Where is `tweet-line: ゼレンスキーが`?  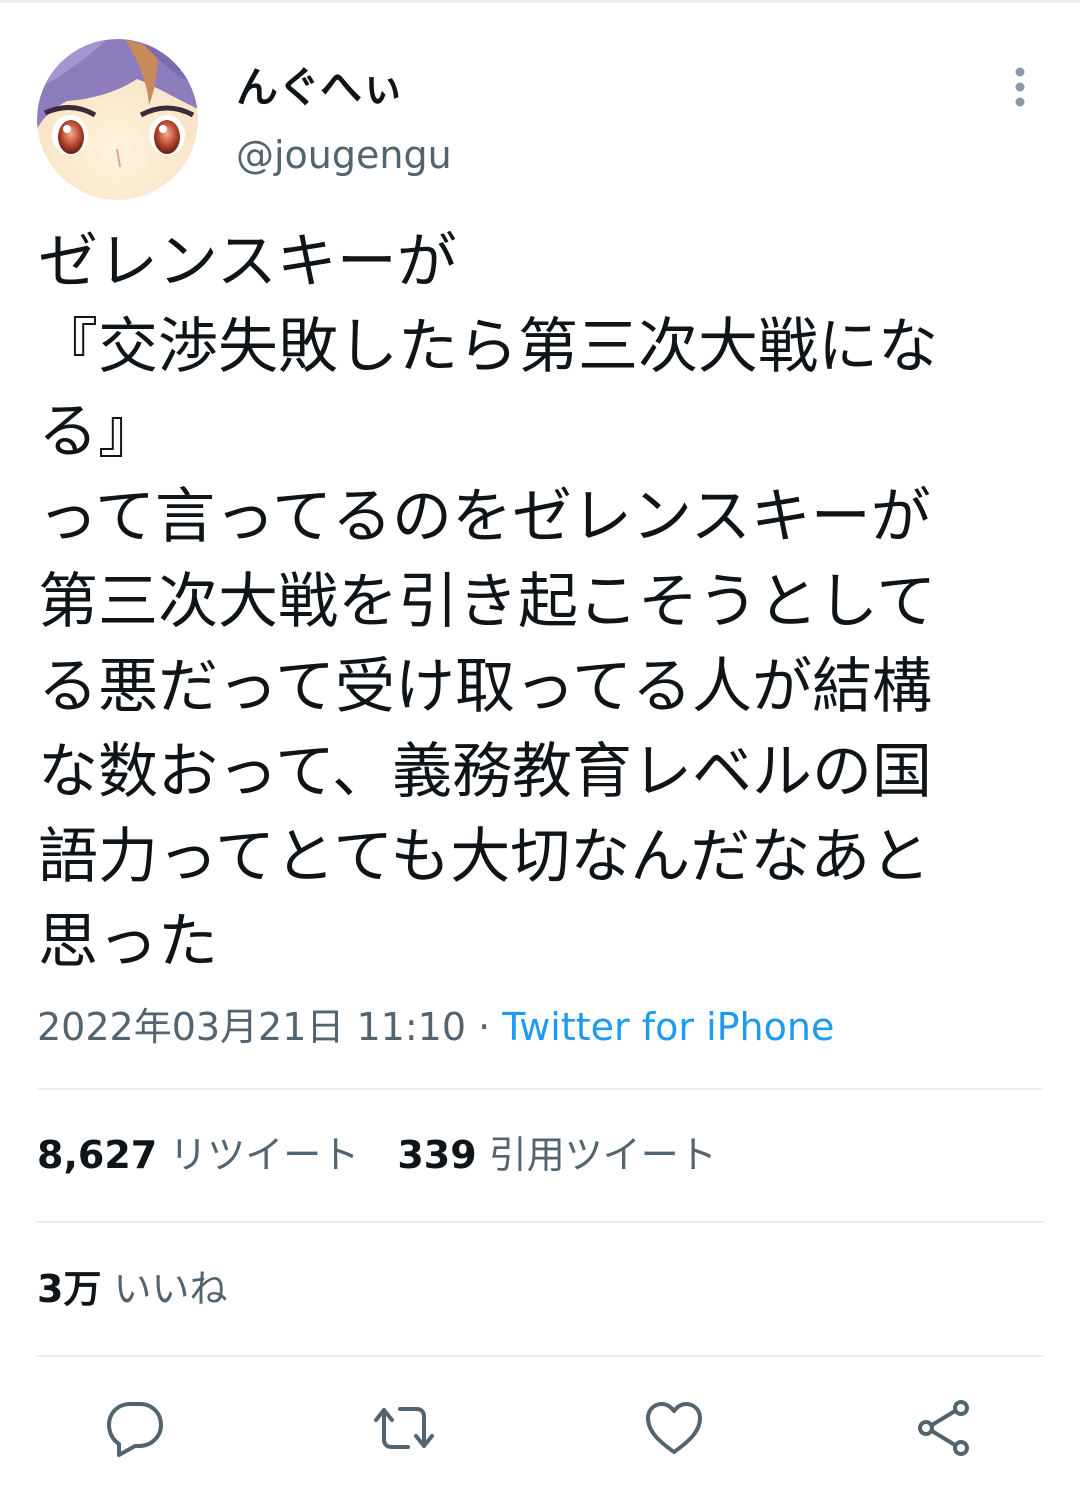
tweet-line: ゼレンスキーが is located at coordinates (247, 262).